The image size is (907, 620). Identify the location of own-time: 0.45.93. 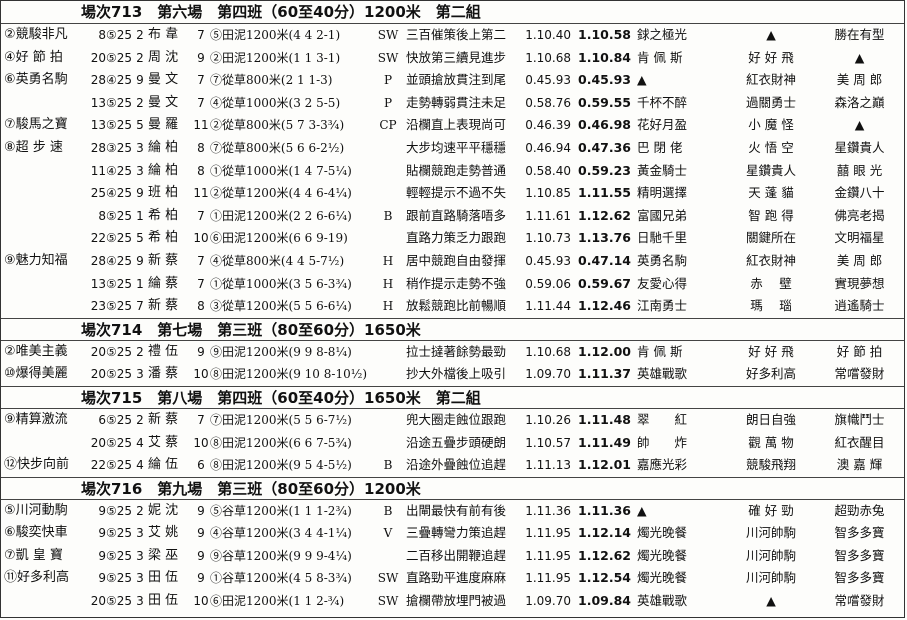
(604, 80).